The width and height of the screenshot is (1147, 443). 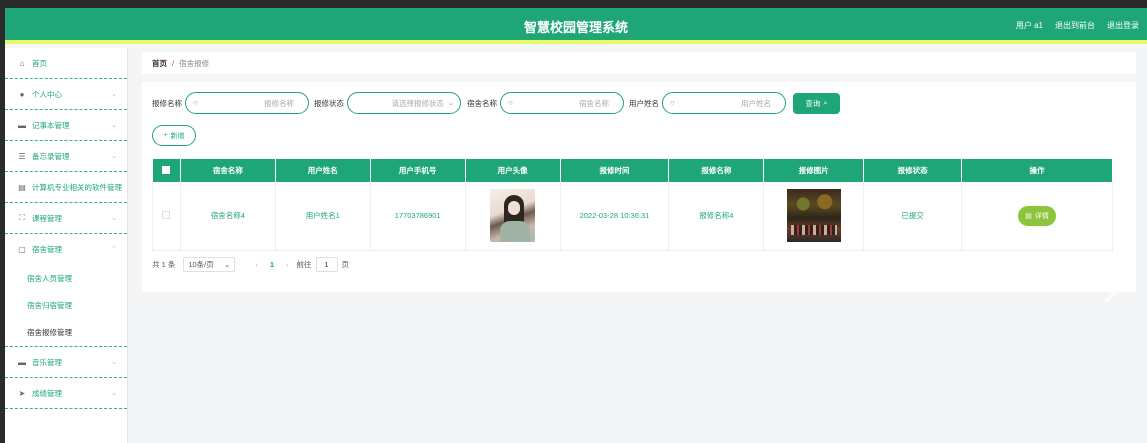 I want to click on cell-dorm-name: 宿舍名称4, so click(x=227, y=216).